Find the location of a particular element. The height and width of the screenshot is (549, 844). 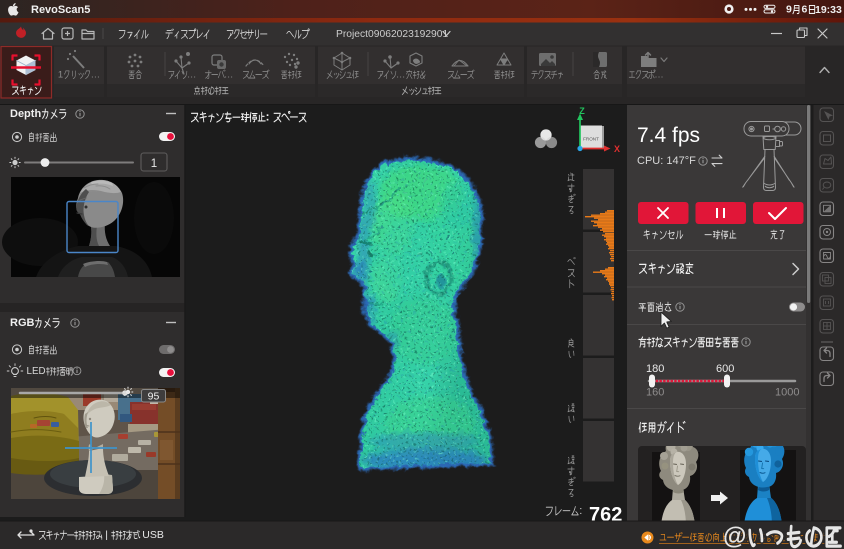

svg-text: 7.4 fps is located at coordinates (668, 135).